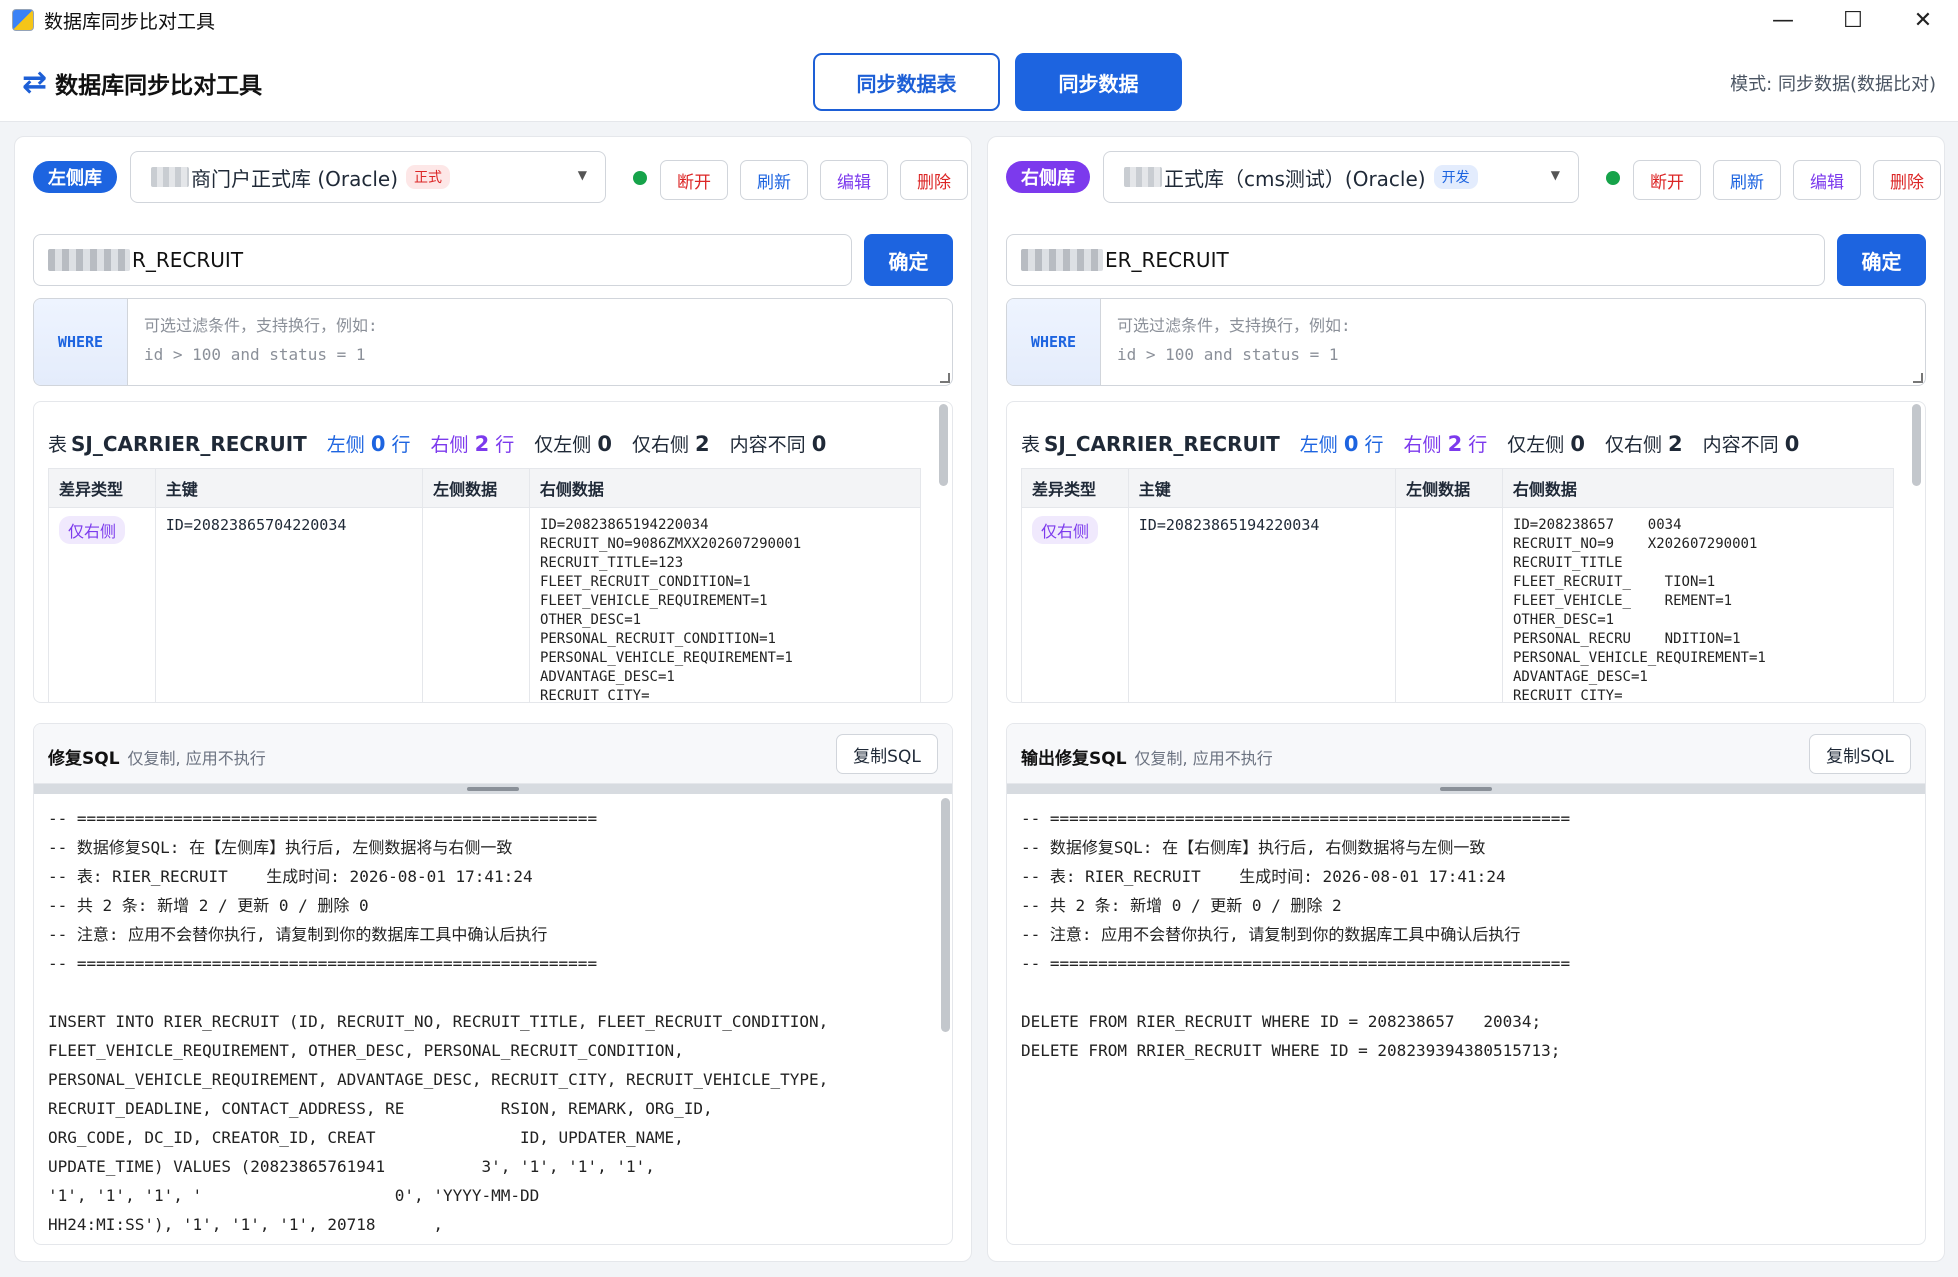 The width and height of the screenshot is (1958, 1277). Describe the element at coordinates (1827, 180) in the screenshot. I see `right-edit-button: 编辑` at that location.